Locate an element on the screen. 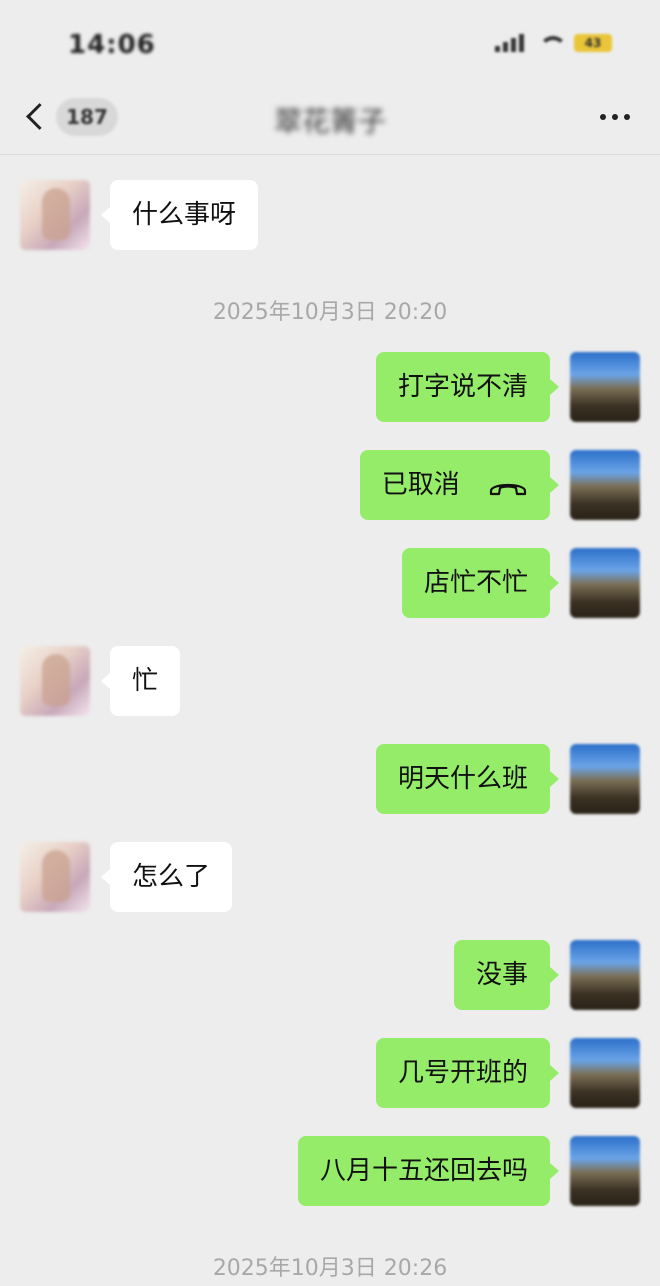 This screenshot has height=1286, width=660. message-row-outgoing: 打字说不清 is located at coordinates (330, 387).